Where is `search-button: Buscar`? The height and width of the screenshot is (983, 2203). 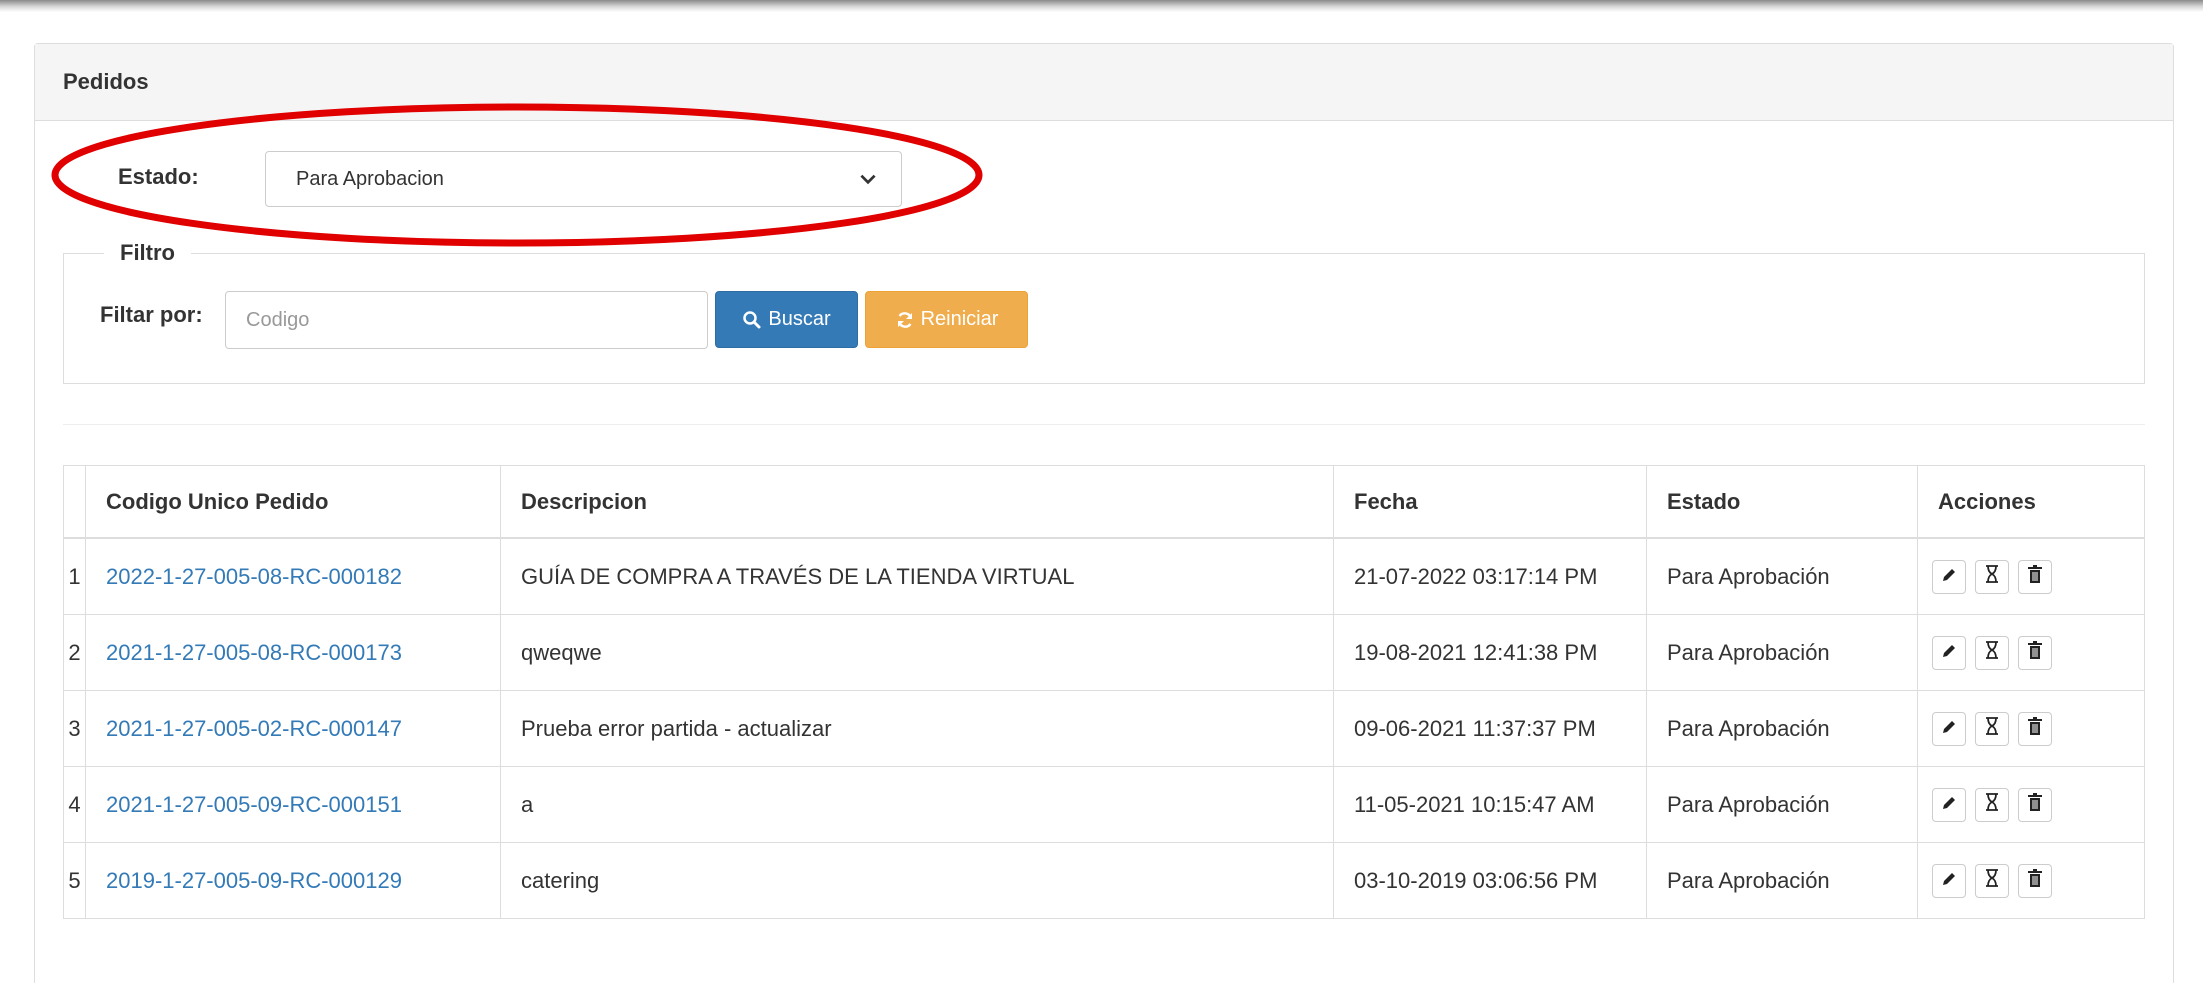 search-button: Buscar is located at coordinates (786, 319).